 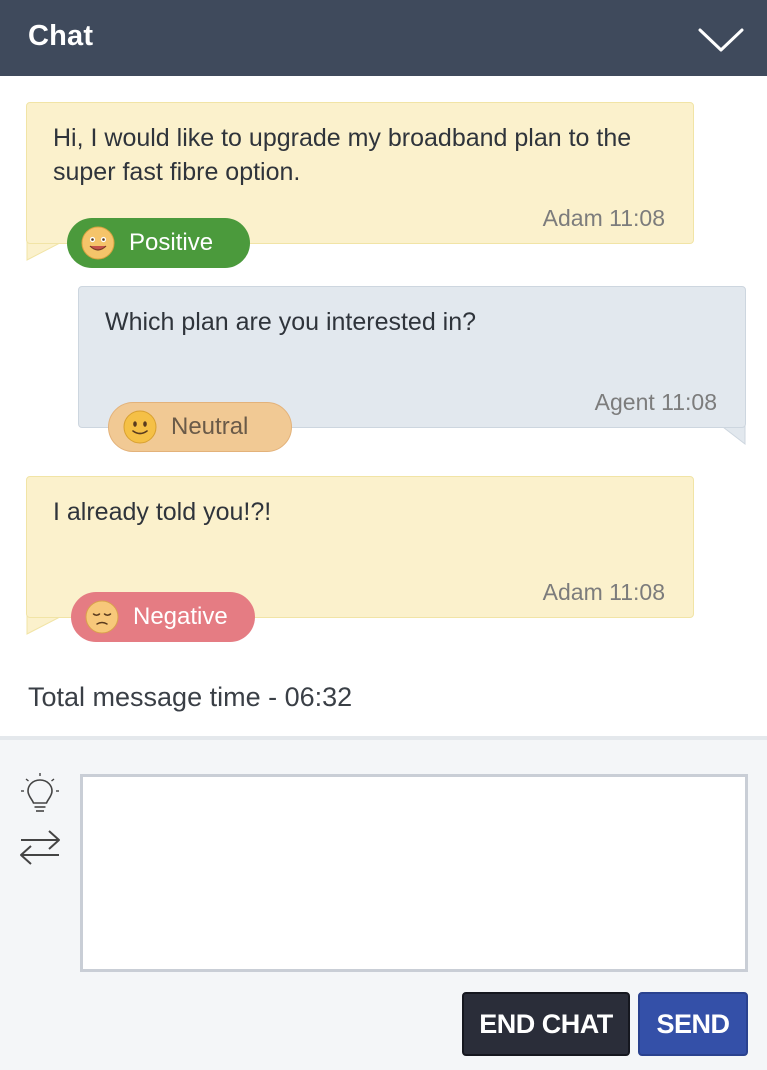 I want to click on transfer-button, so click(x=40, y=848).